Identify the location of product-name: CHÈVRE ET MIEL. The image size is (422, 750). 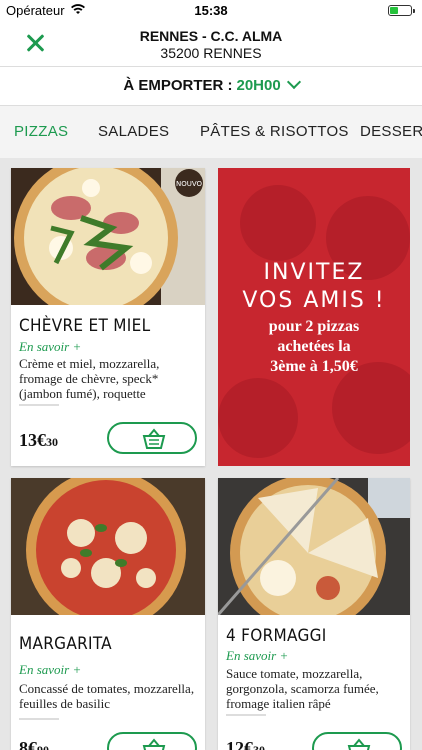
(85, 326).